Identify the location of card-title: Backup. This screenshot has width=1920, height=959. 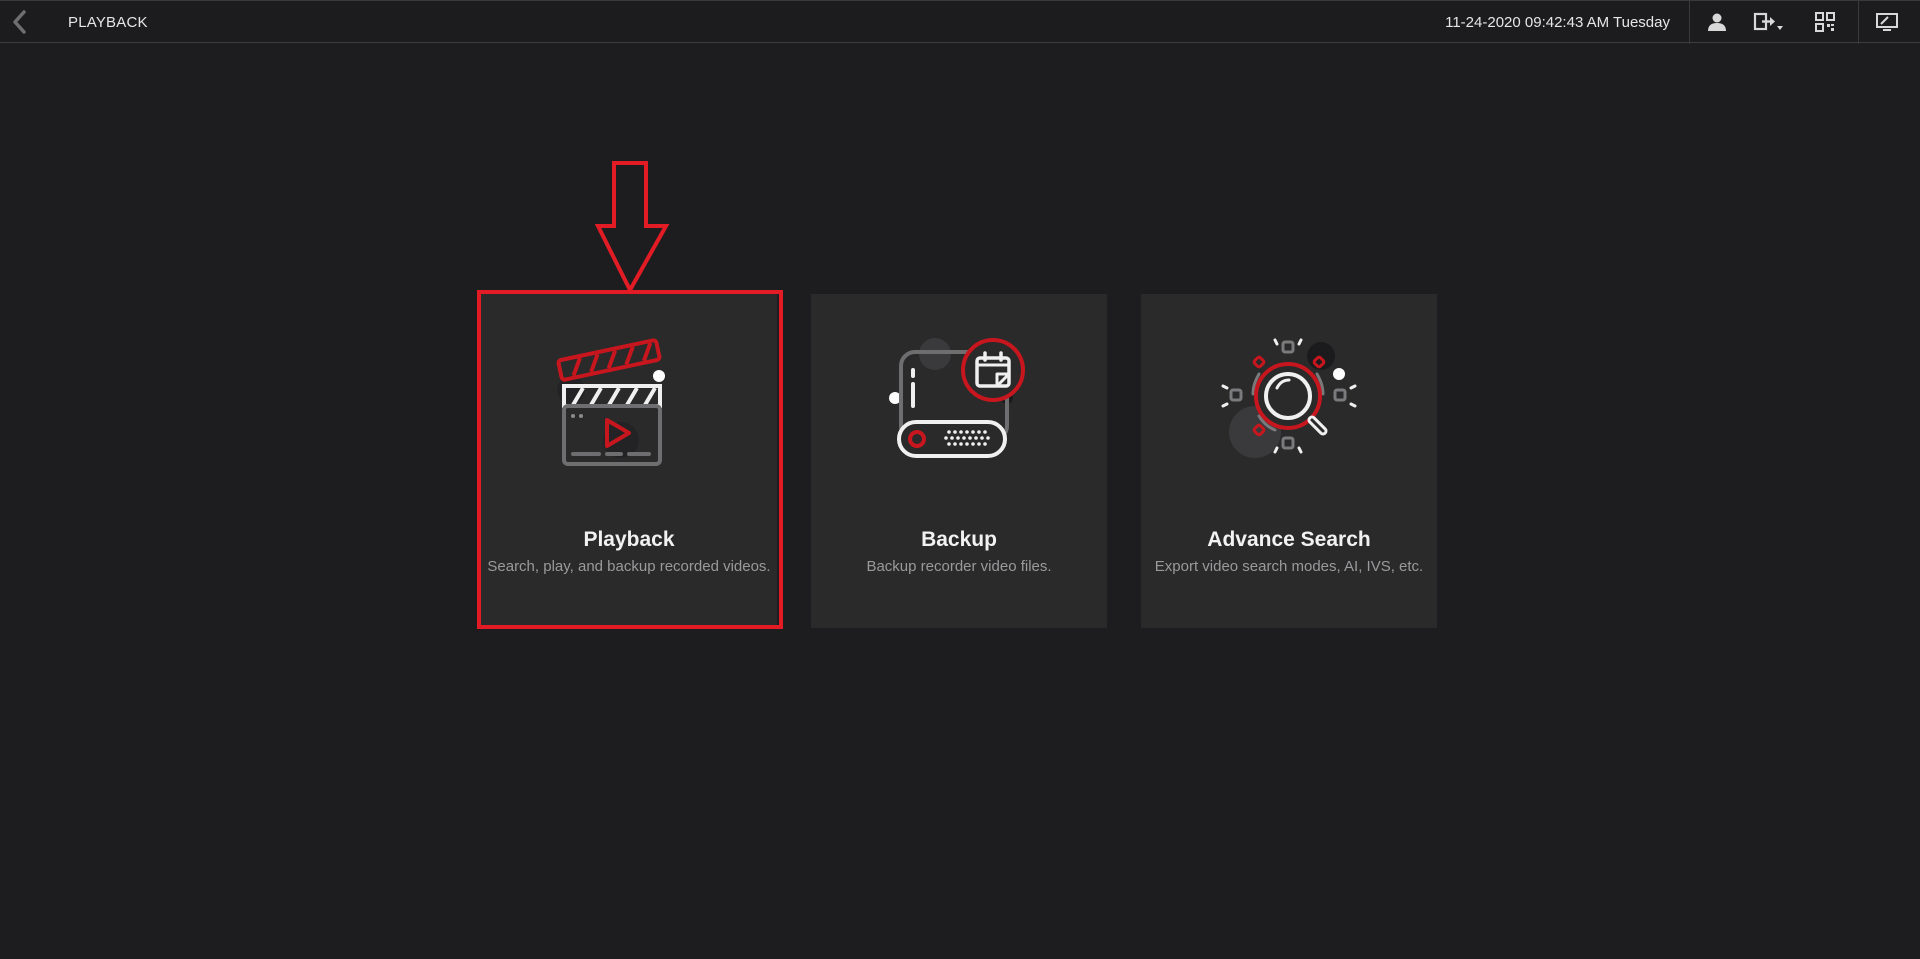
(959, 539).